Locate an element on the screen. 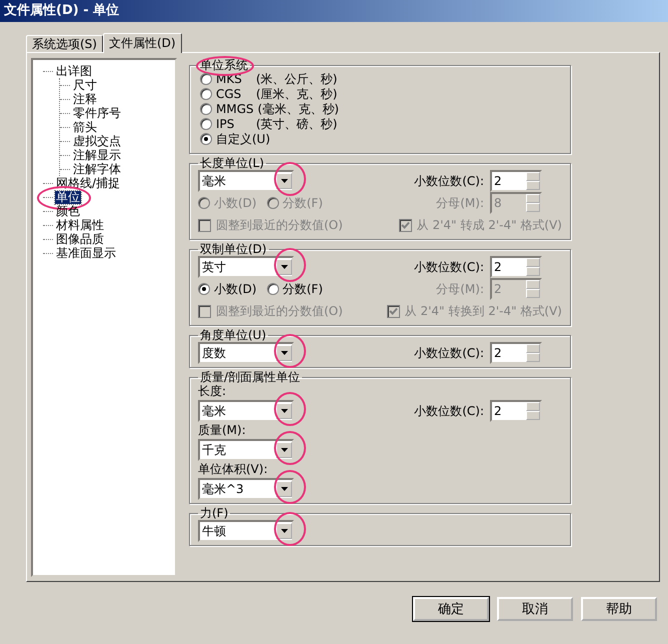 The image size is (668, 644). group-title: 角度单位(U) is located at coordinates (233, 335).